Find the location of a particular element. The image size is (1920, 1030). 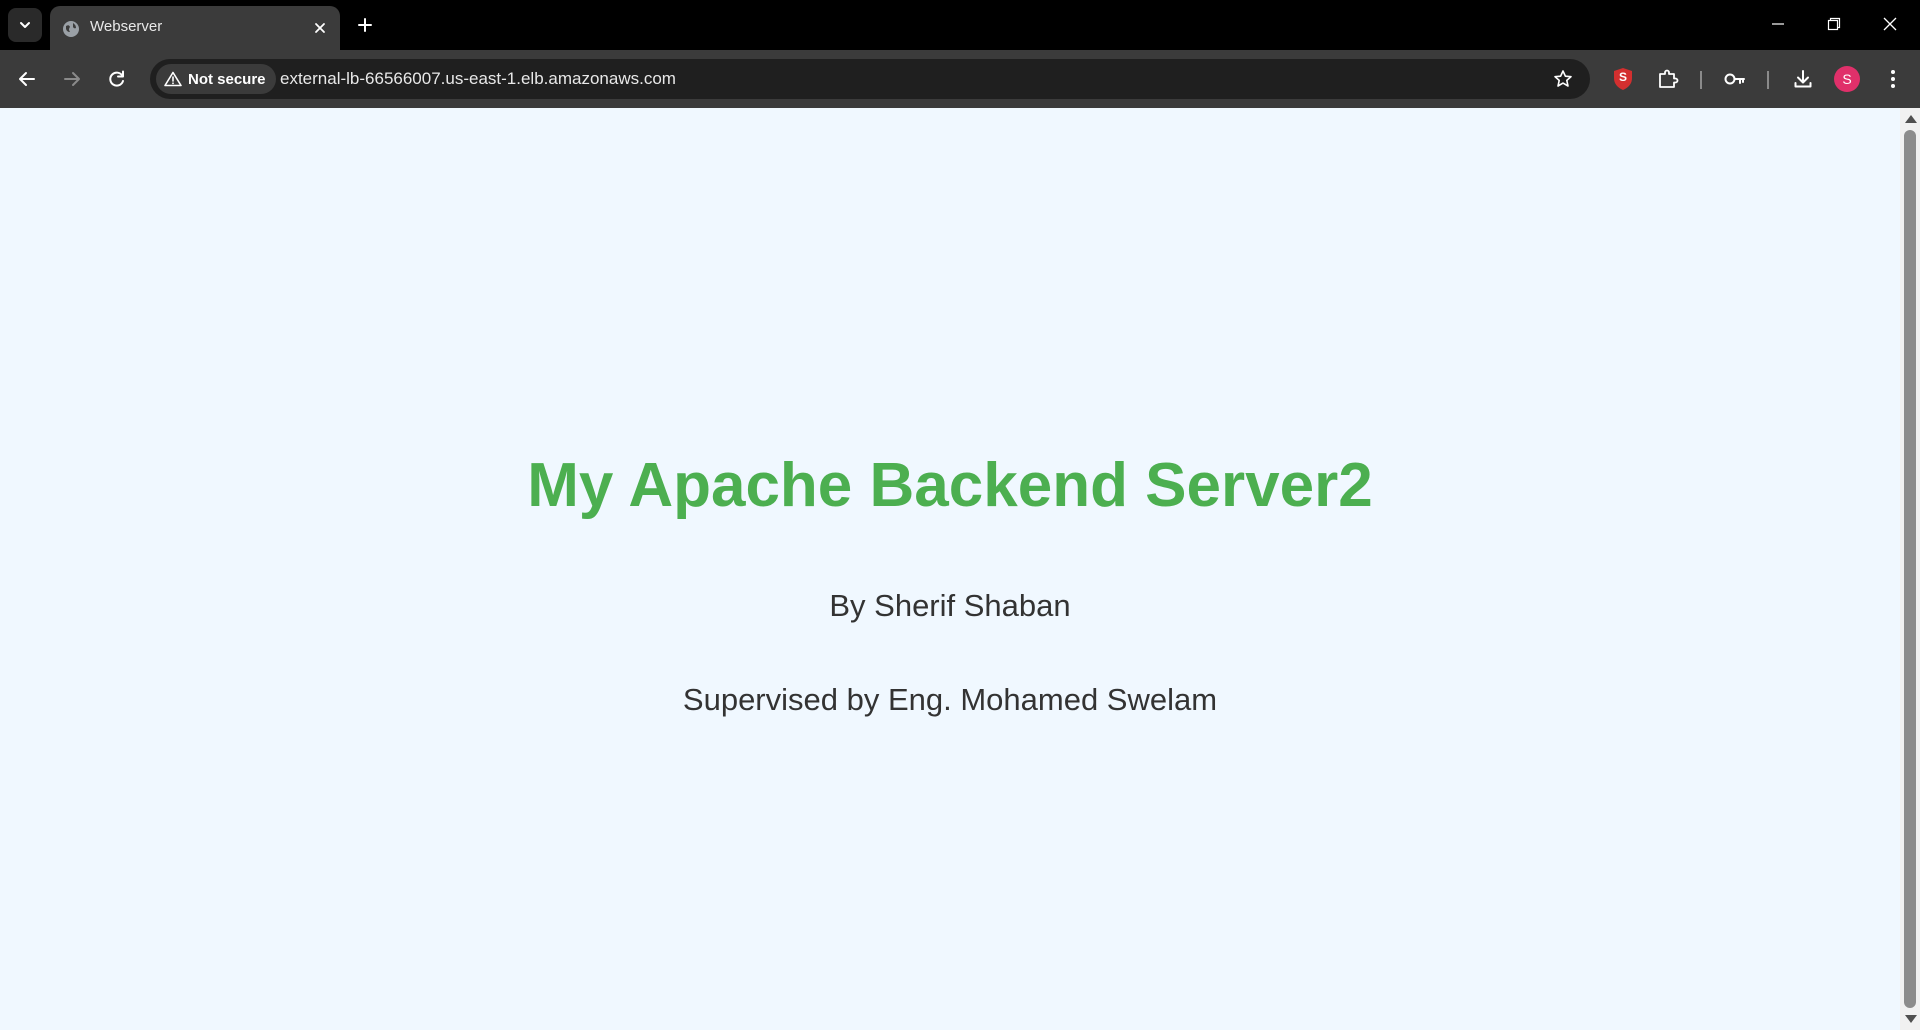

restore-icon is located at coordinates (1834, 24).